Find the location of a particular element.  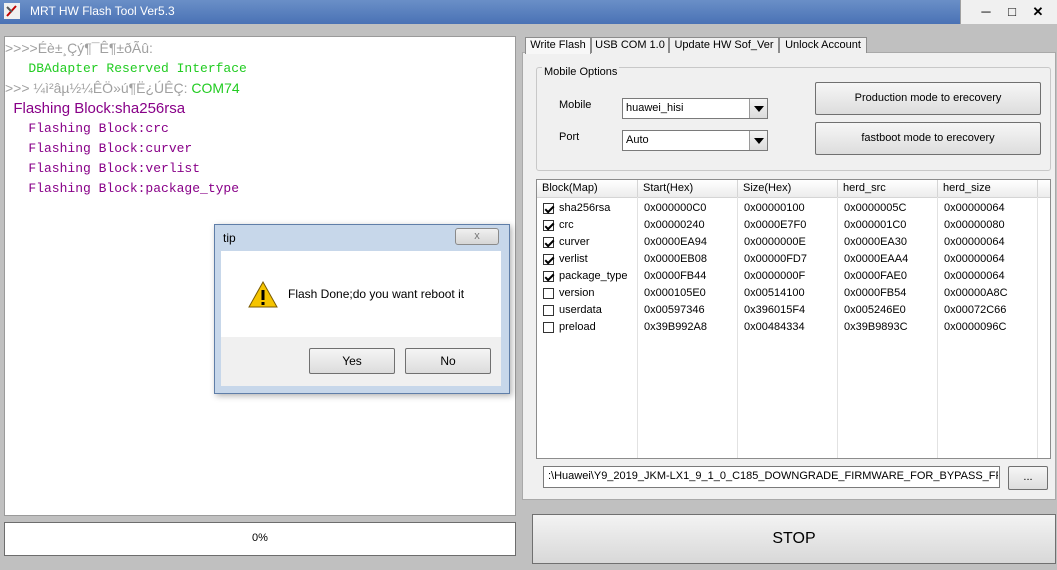

table-cell-start: 0x000105E0 is located at coordinates (675, 293).